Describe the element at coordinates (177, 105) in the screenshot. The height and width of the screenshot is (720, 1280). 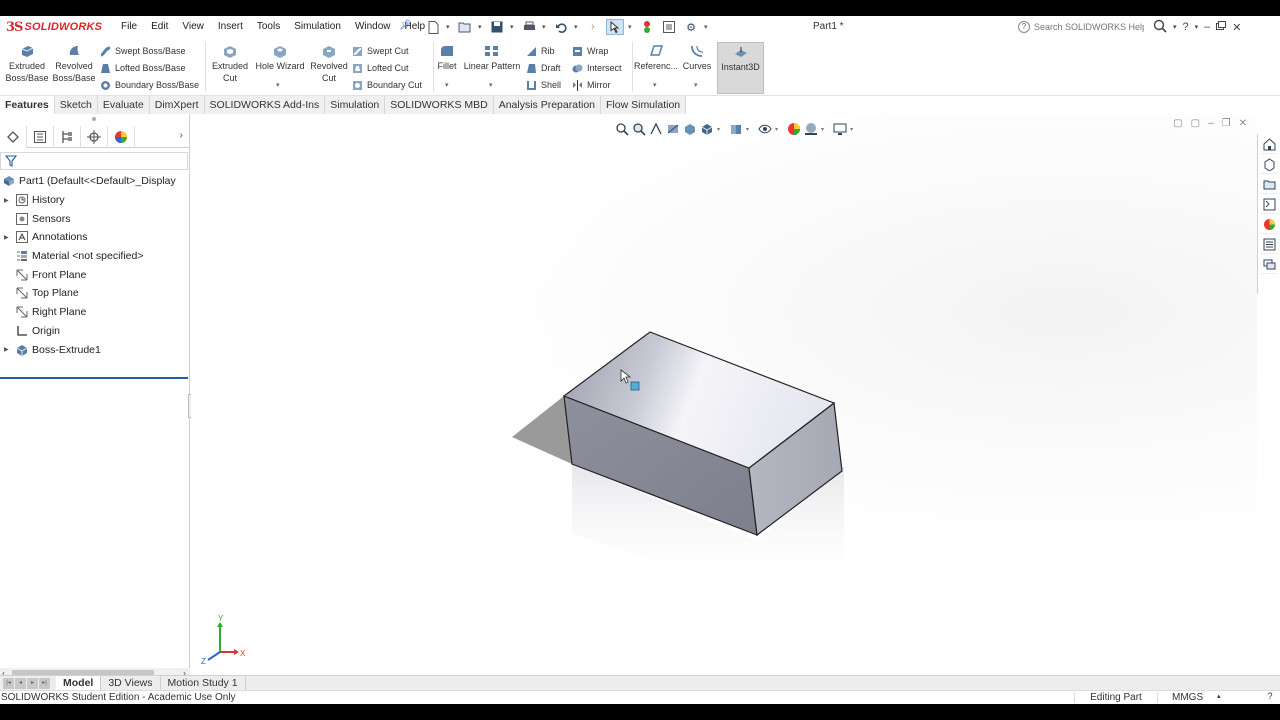
I see `tab-dimxpert: DimXpert` at that location.